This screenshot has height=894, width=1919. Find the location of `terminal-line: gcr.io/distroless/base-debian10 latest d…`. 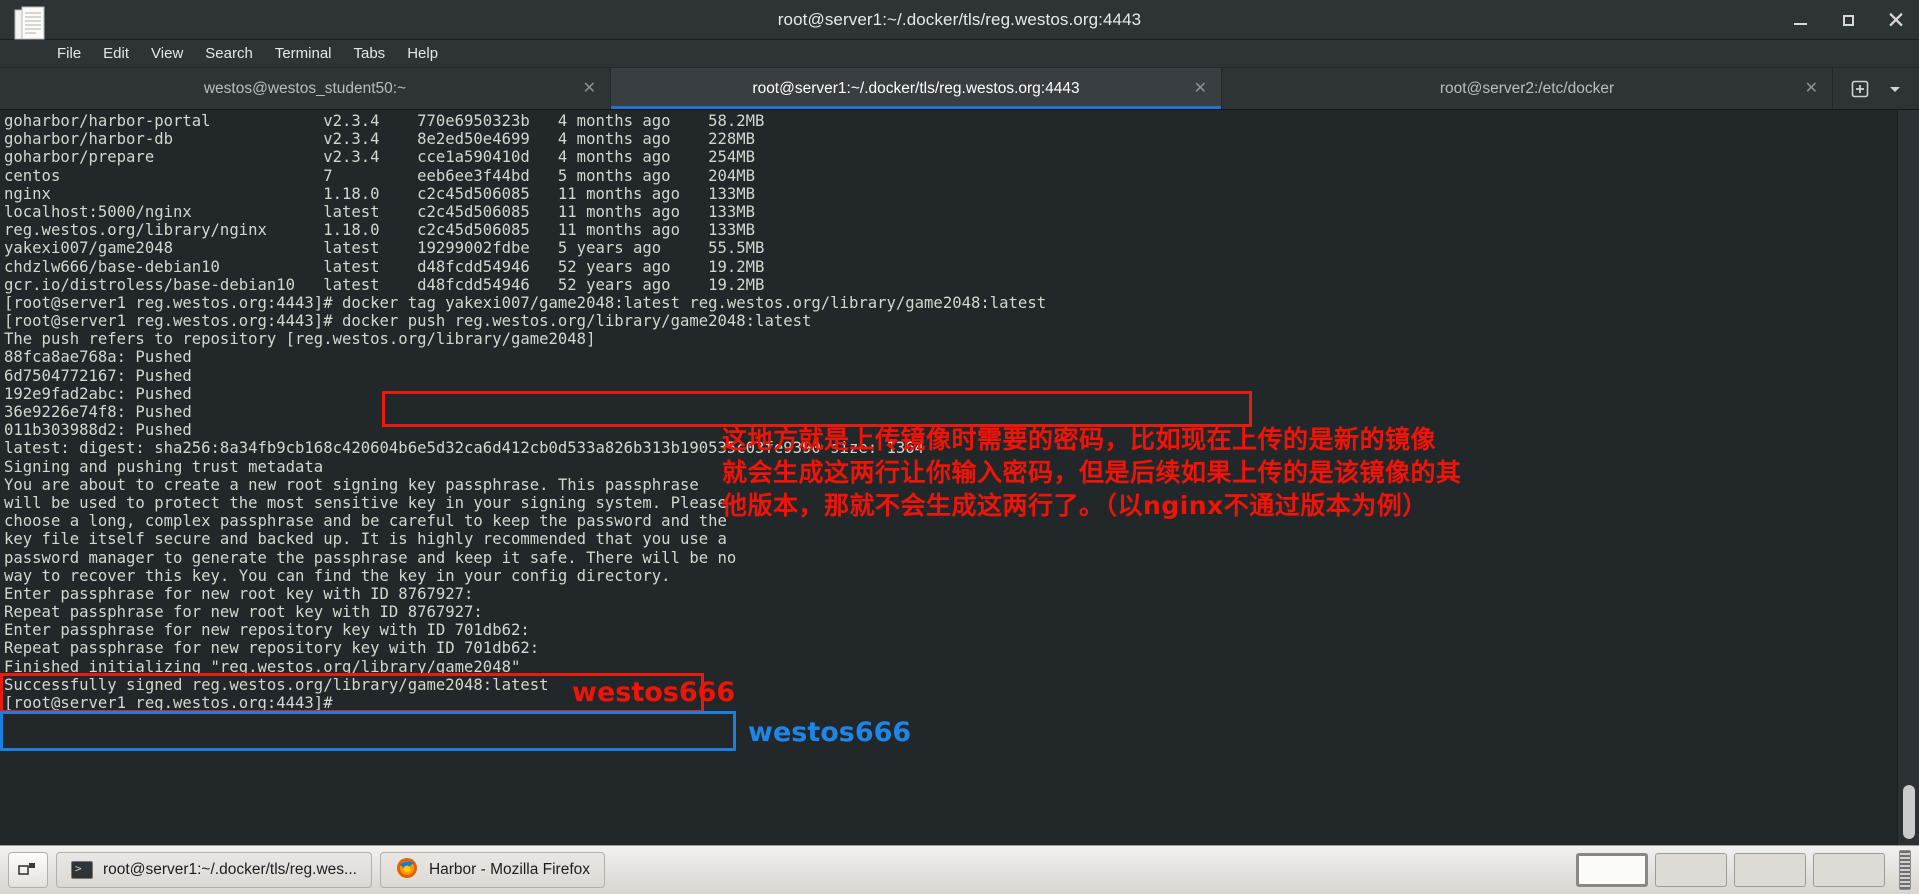

terminal-line: gcr.io/distroless/base-debian10 latest d… is located at coordinates (384, 284).